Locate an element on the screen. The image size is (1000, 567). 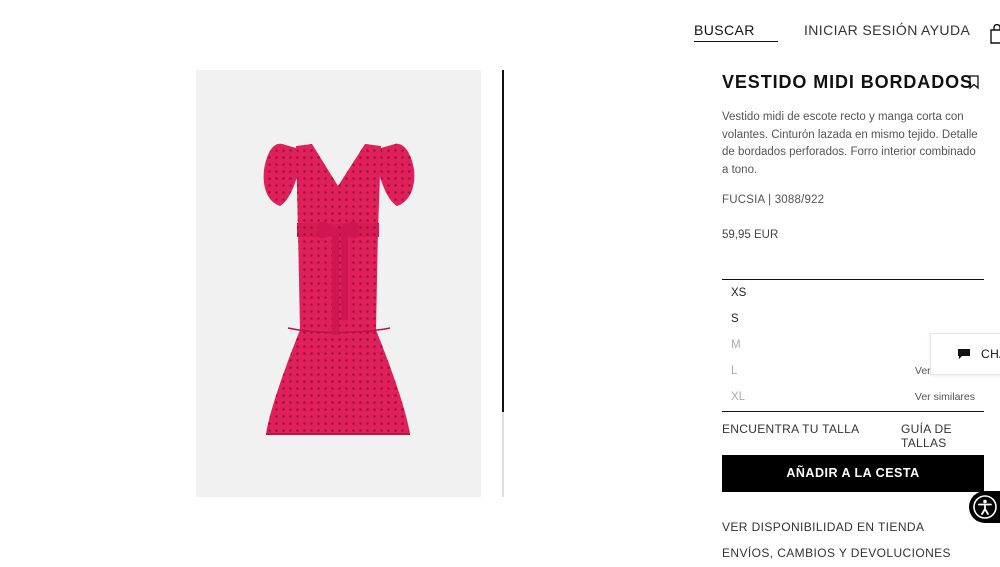
dress-illustration is located at coordinates (339, 289).